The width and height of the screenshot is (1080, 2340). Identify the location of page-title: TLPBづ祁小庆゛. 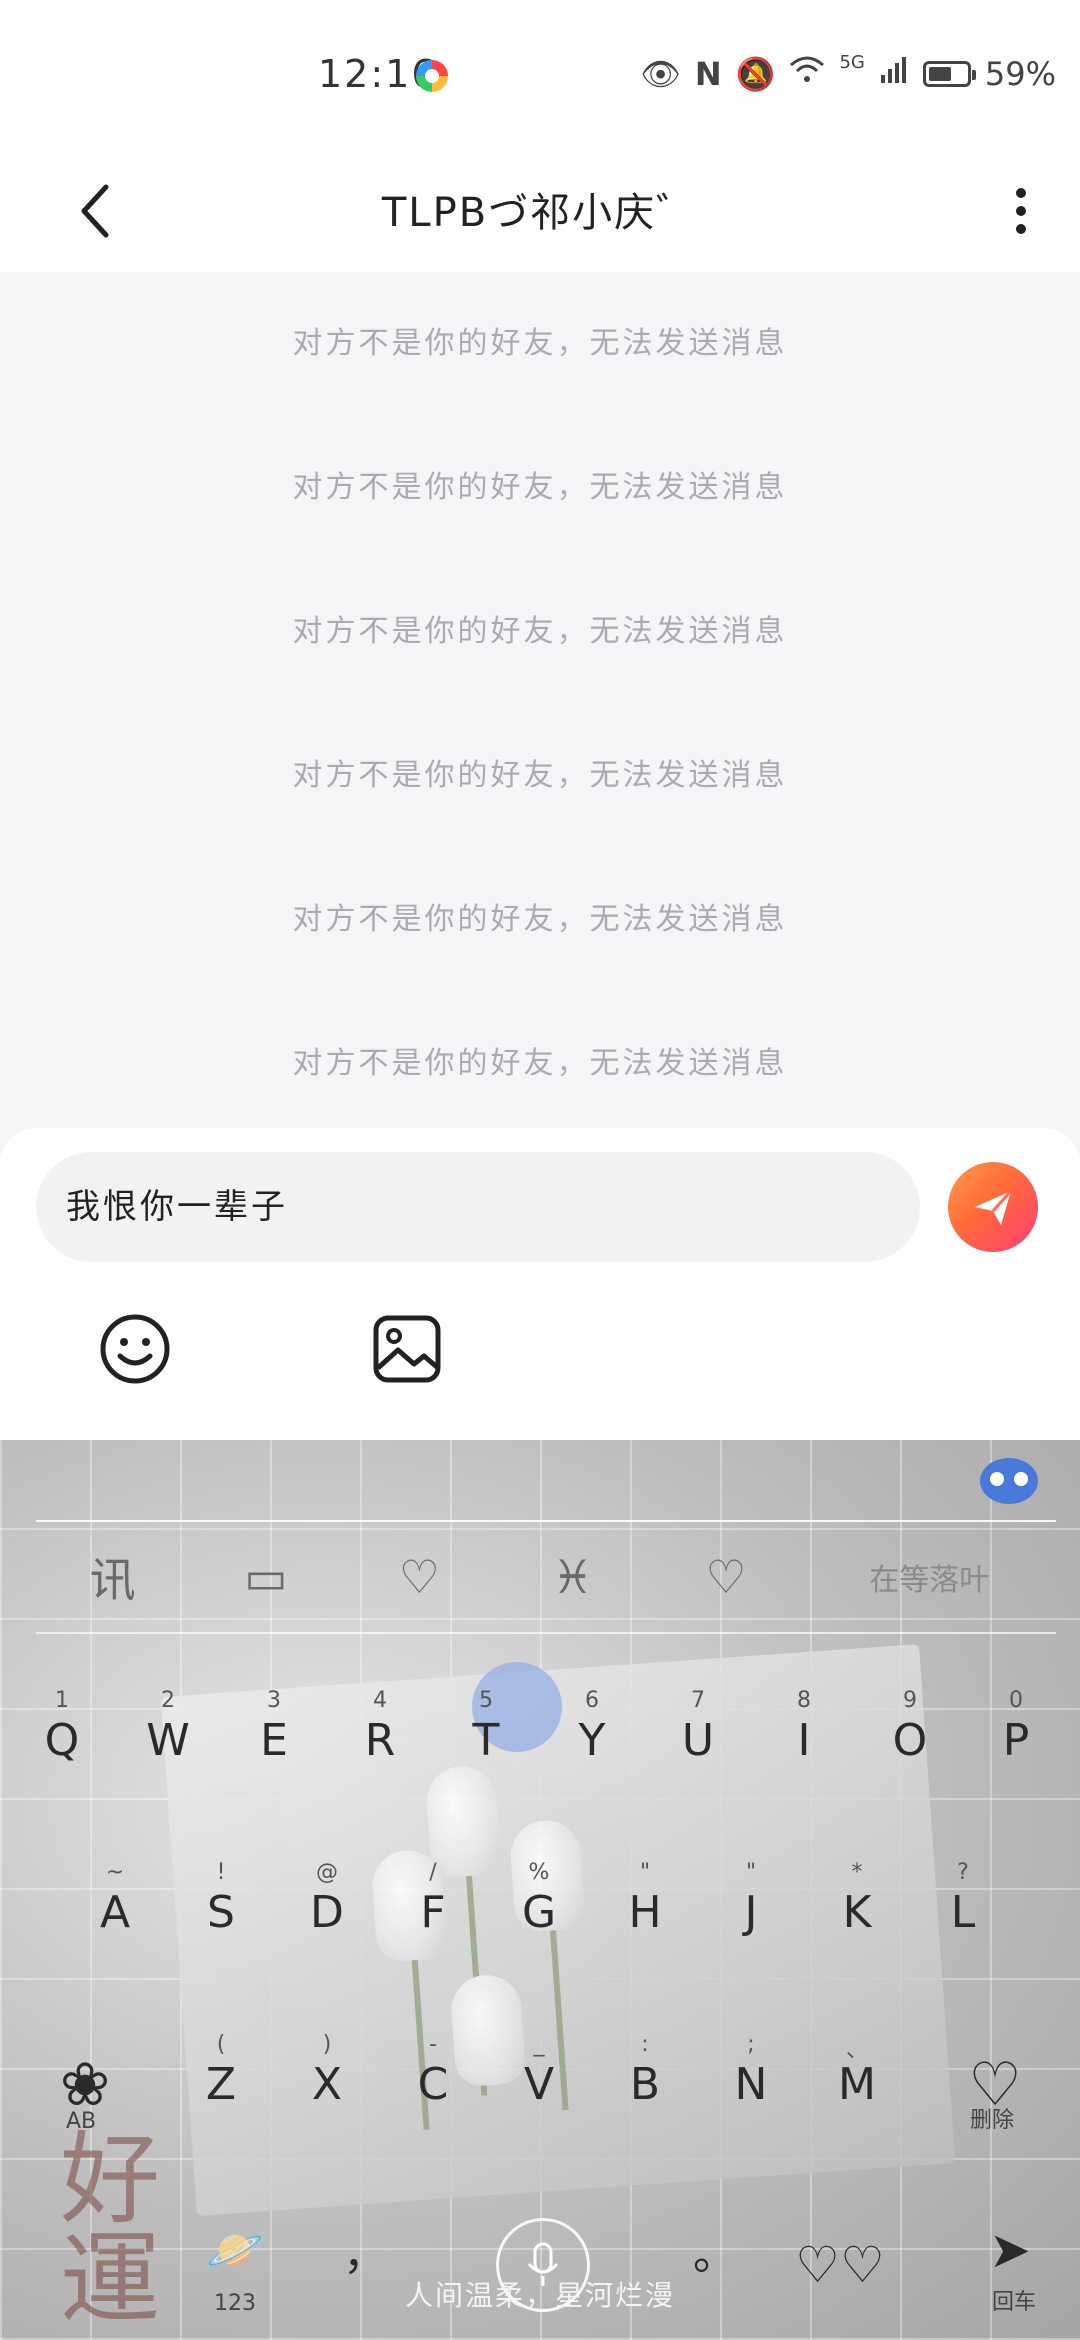
(540, 213).